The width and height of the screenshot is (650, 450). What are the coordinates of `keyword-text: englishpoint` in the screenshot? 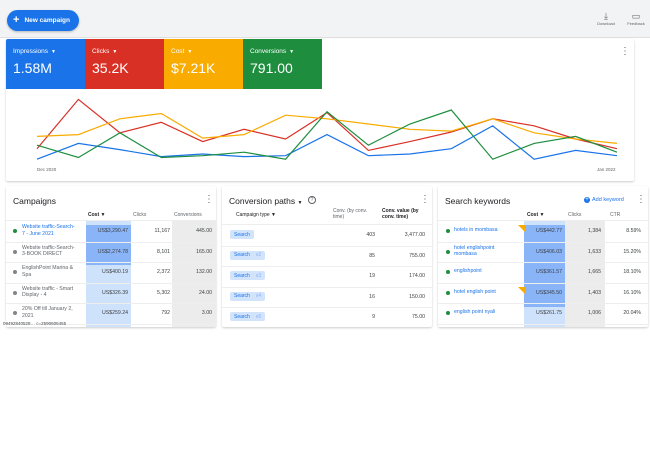 It's located at (487, 271).